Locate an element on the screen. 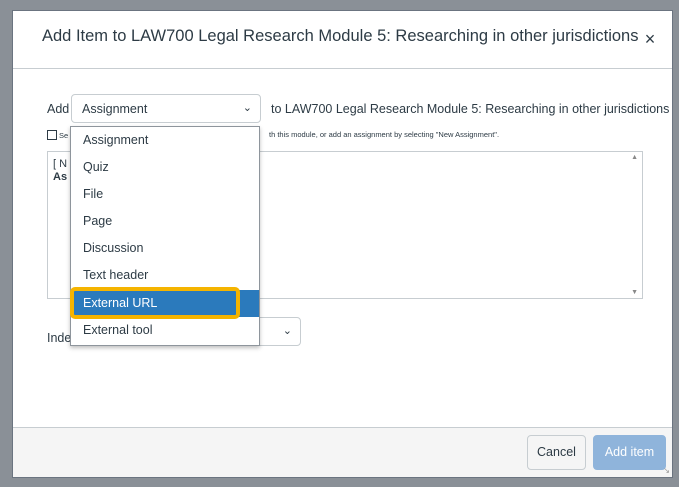 The height and width of the screenshot is (487, 679). item-type-selected-value: Assignment is located at coordinates (115, 109).